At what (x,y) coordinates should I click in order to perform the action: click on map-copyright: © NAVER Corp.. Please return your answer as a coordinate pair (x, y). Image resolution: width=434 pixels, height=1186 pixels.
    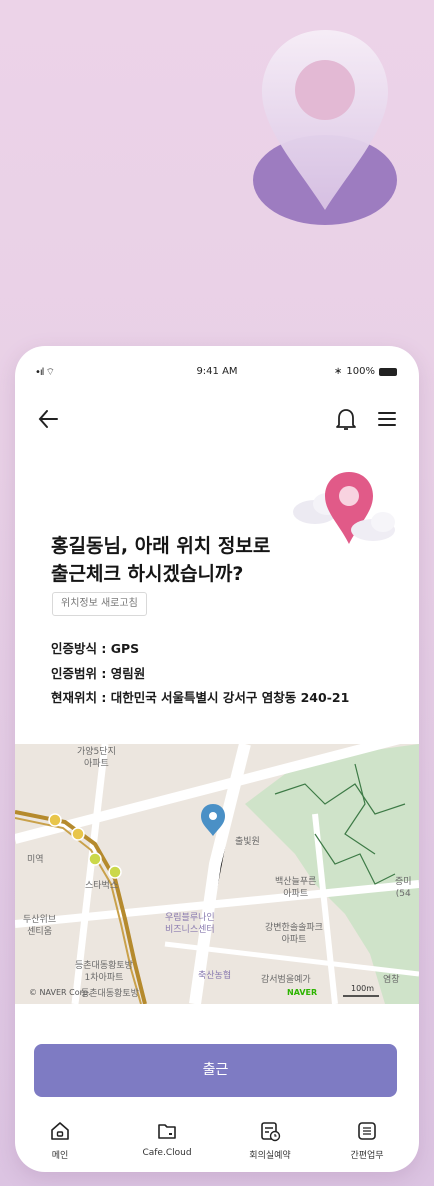
    Looking at the image, I should click on (60, 992).